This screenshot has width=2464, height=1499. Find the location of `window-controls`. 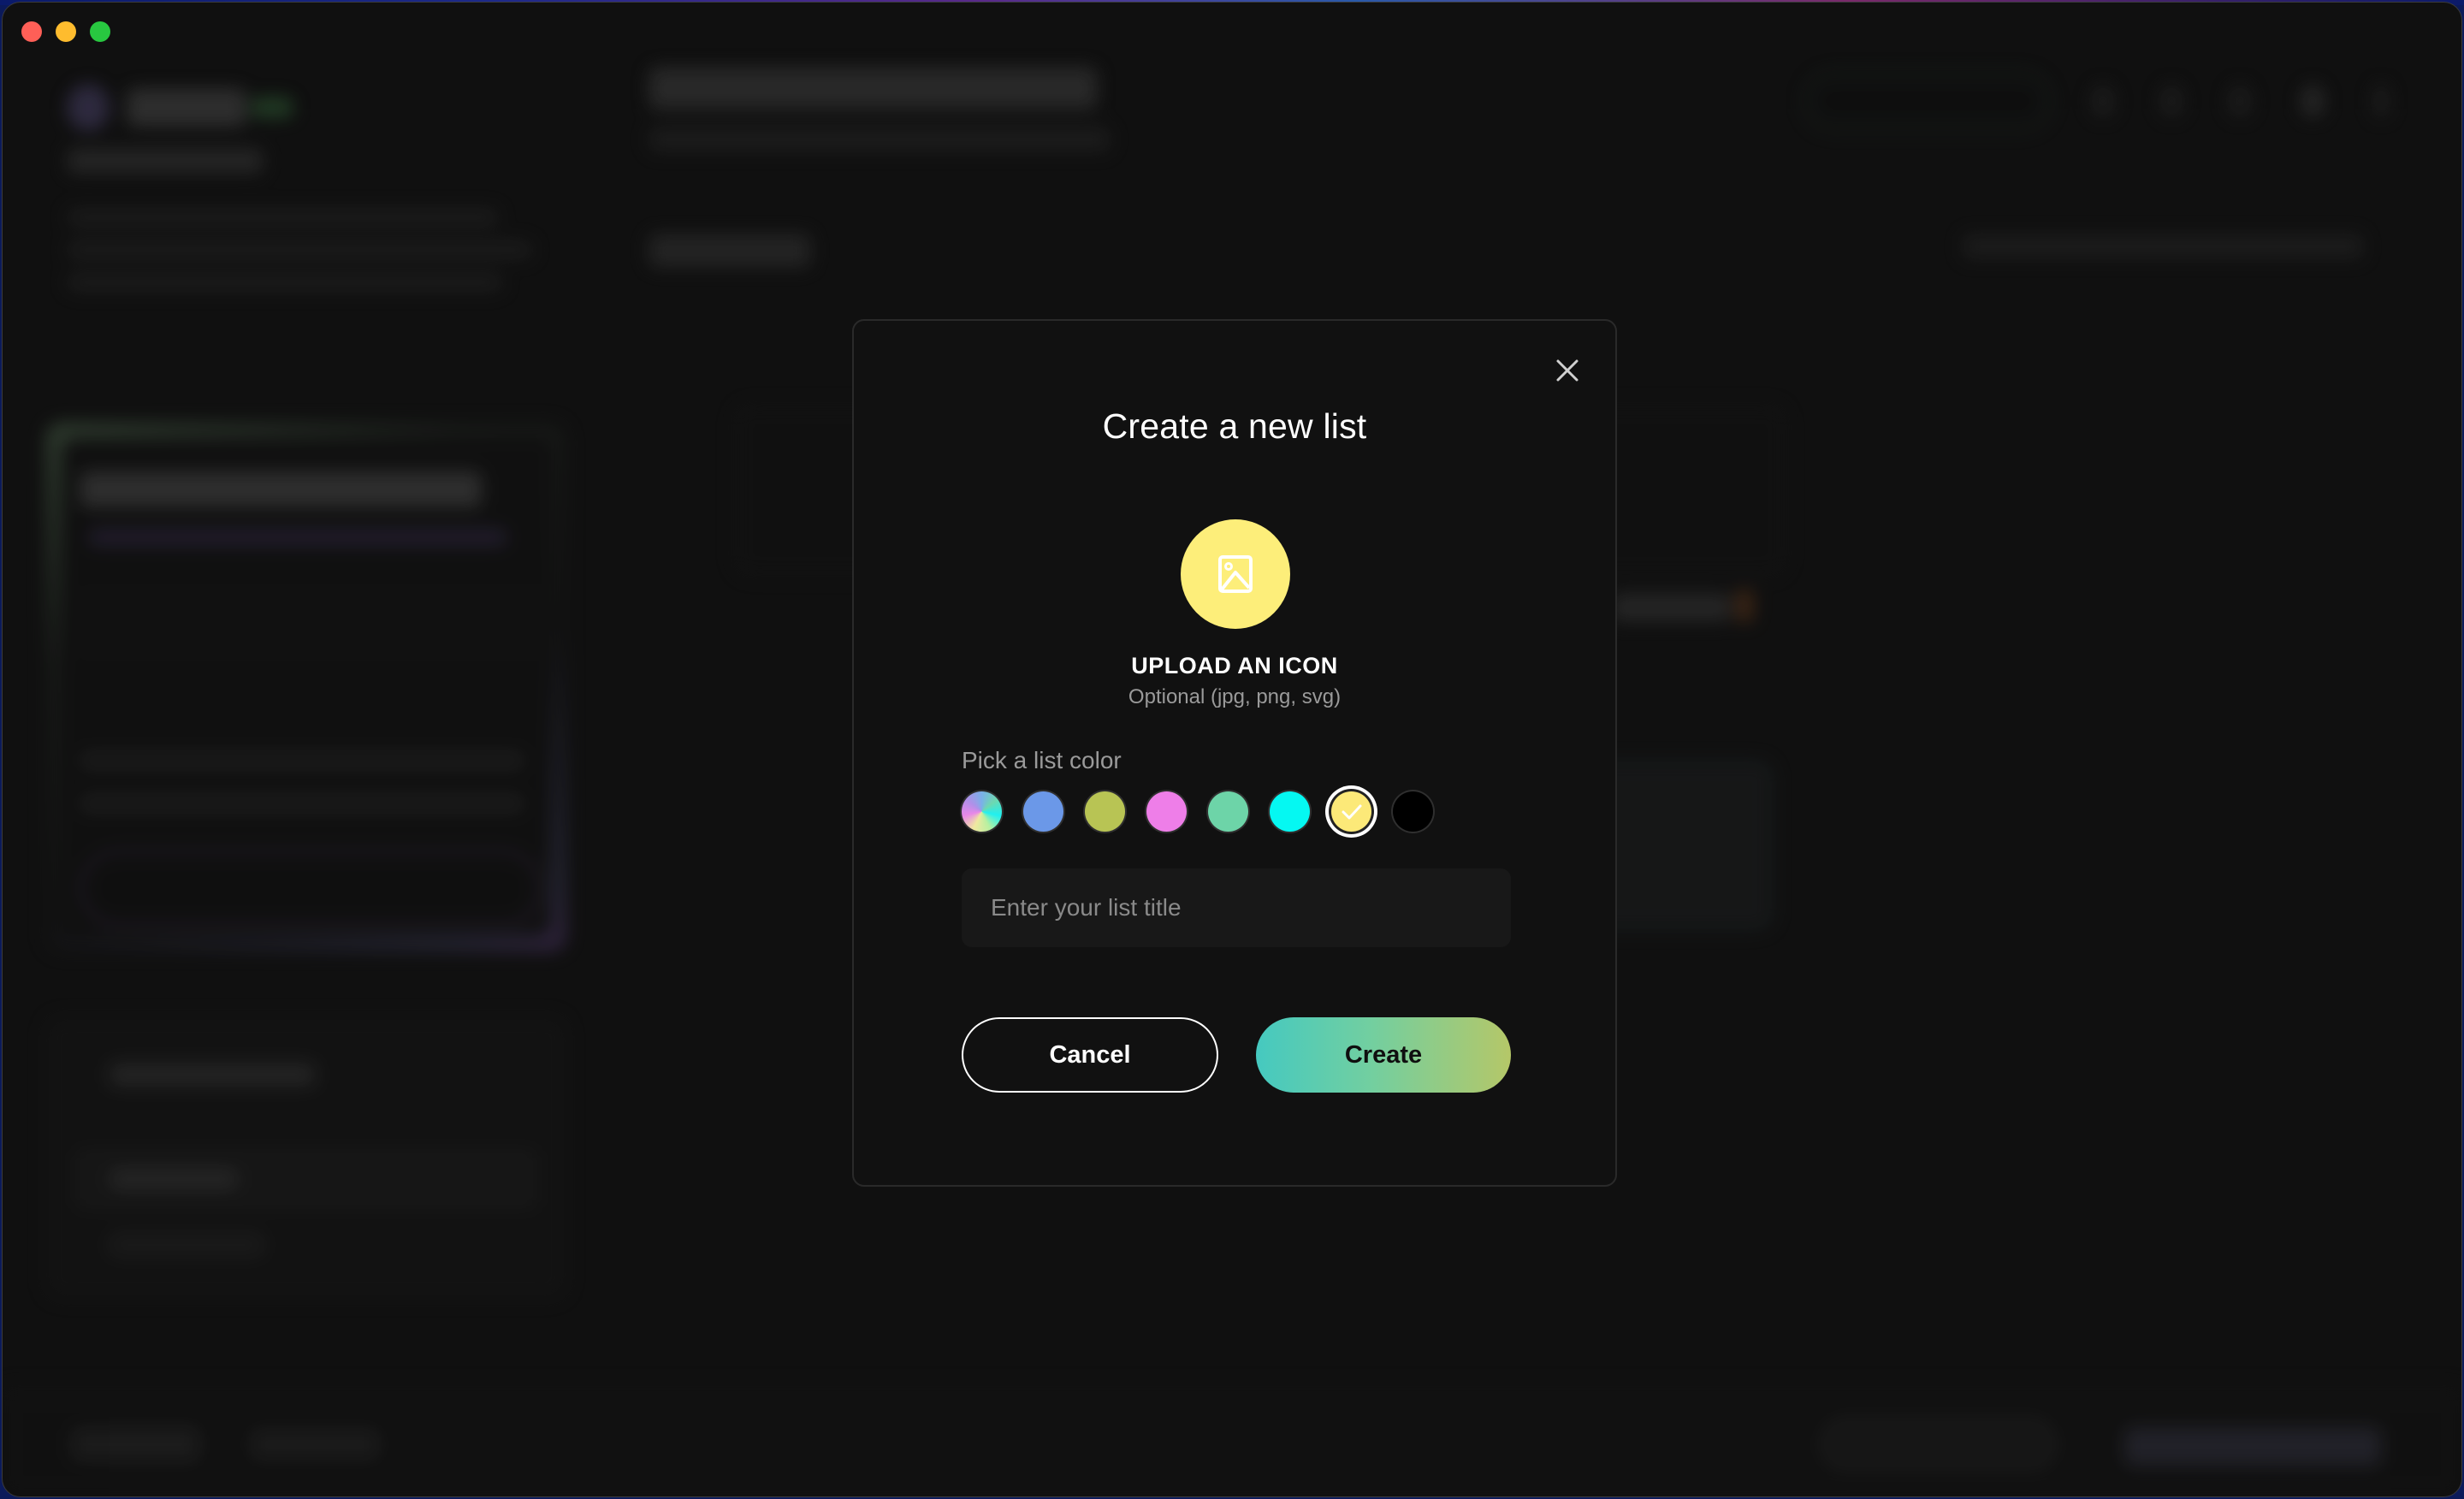

window-controls is located at coordinates (65, 31).